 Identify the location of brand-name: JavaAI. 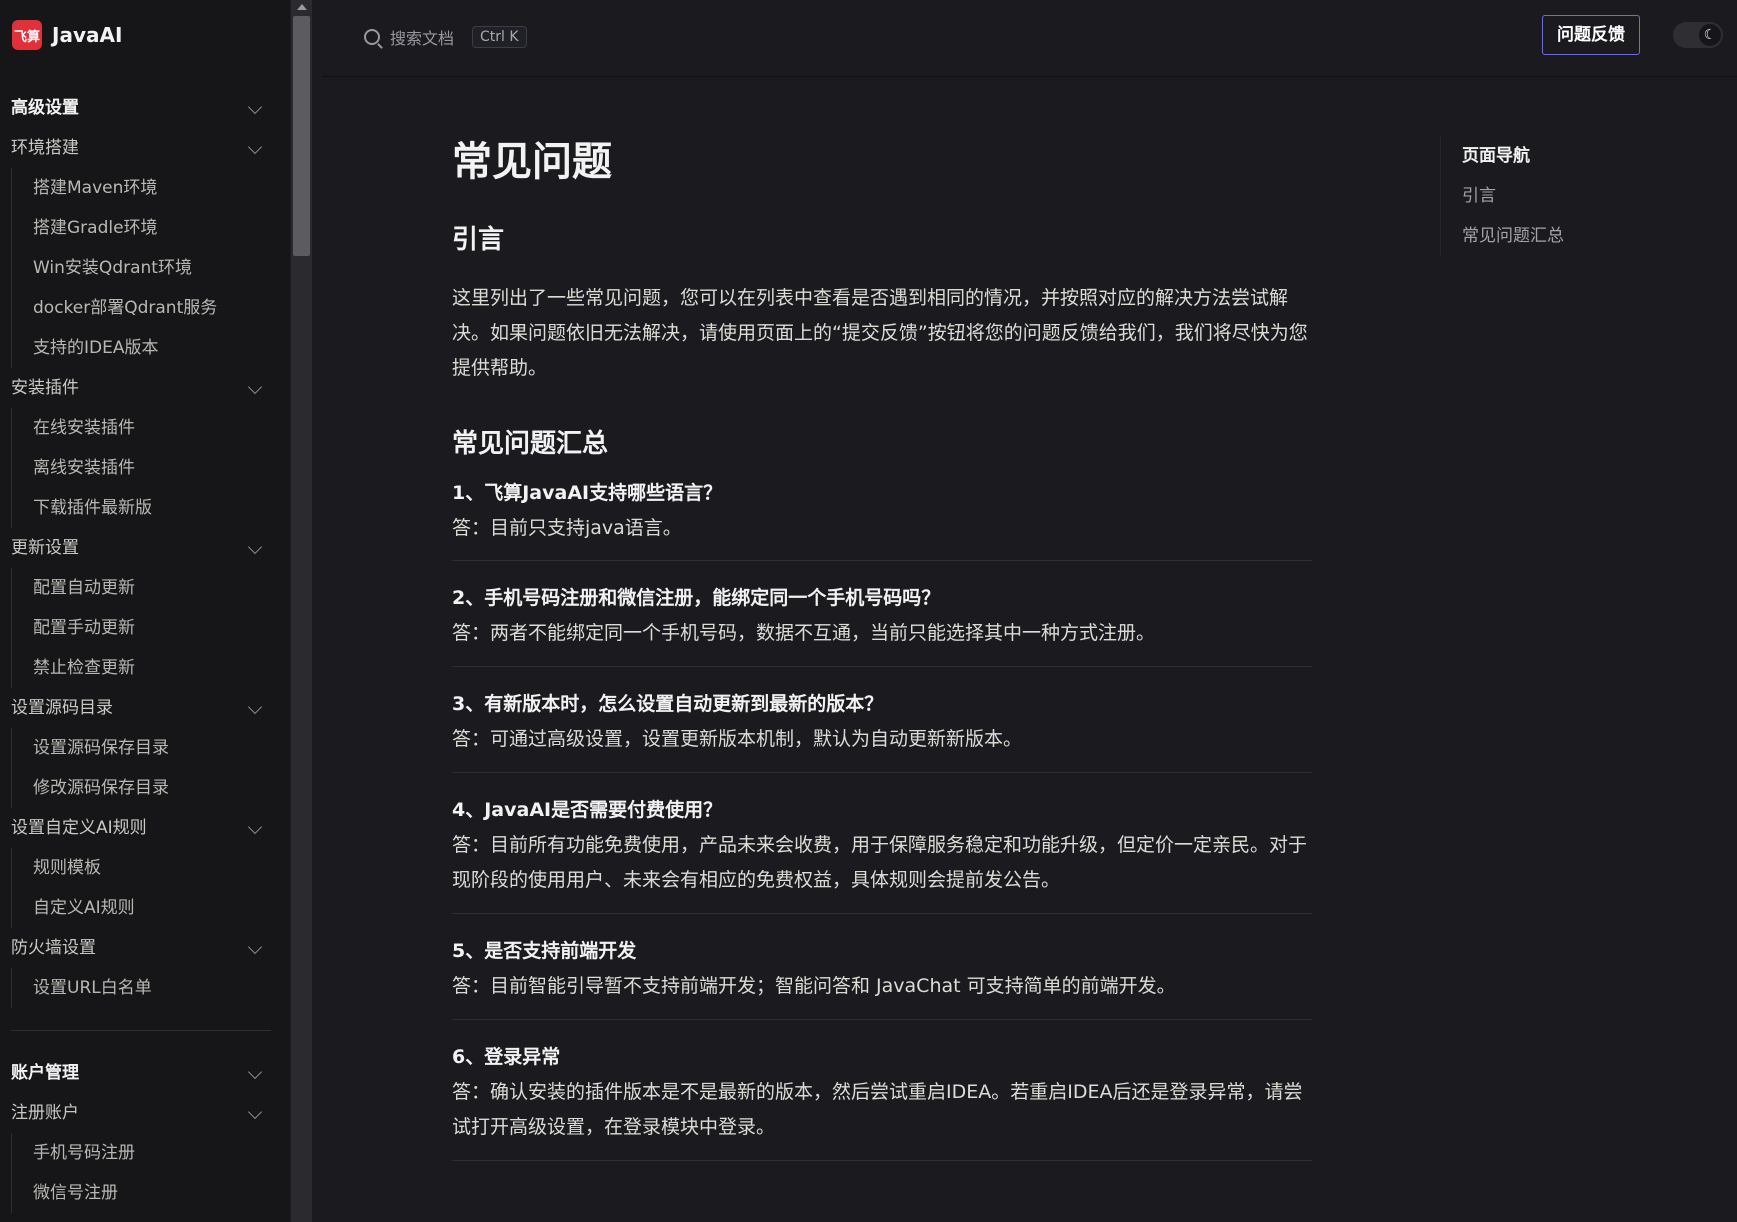
(87, 35).